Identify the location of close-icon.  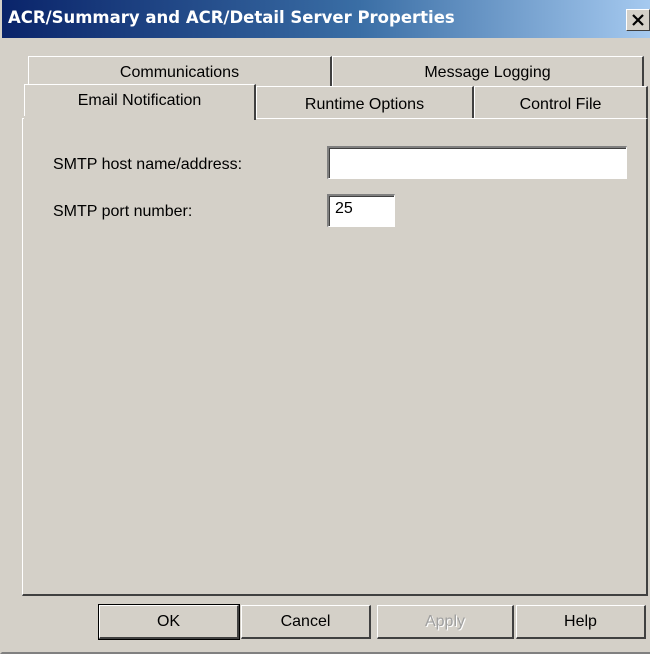
(638, 20).